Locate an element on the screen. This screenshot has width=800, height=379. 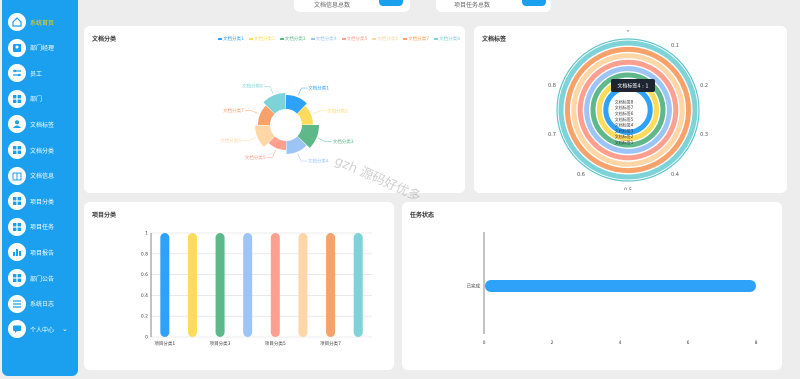
doc-category-legend: 文档分类1 文档分类2 文档分类3 文档分类4 文档分类5 文档分类6 文档分类7 文档分类8 is located at coordinates (339, 39).